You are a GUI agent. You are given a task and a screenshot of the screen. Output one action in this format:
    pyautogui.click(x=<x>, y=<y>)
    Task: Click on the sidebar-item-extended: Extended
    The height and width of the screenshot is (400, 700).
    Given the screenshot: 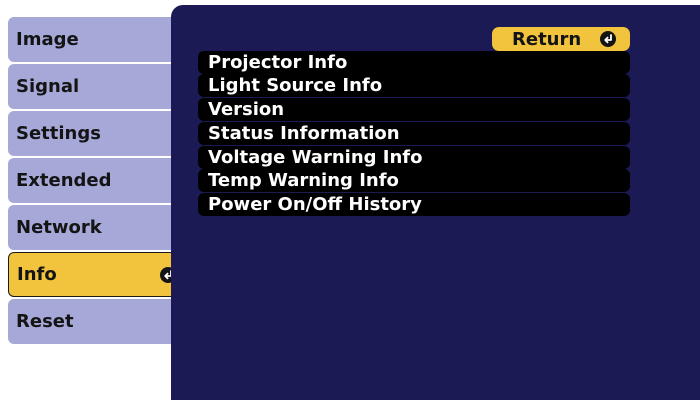 What is the action you would take?
    pyautogui.click(x=96, y=180)
    